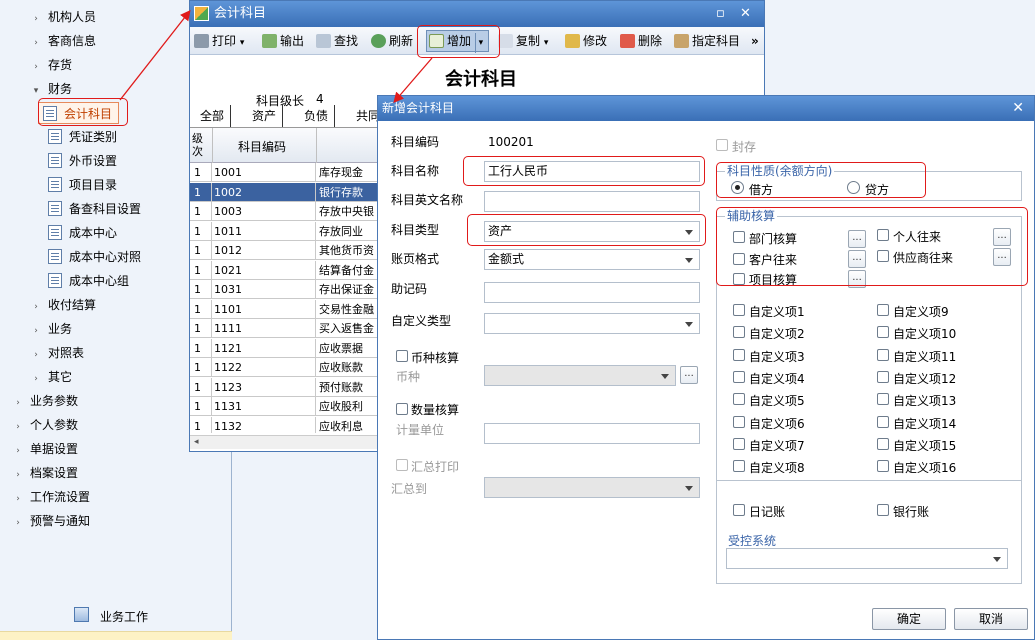  What do you see at coordinates (739, 510) in the screenshot?
I see `journal-checkbox` at bounding box center [739, 510].